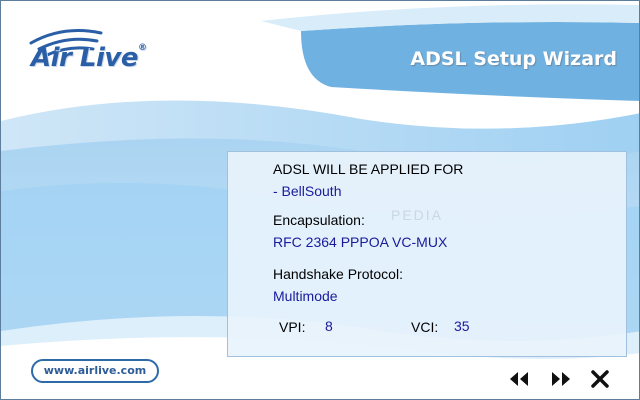 This screenshot has height=400, width=640. I want to click on watermark: PEDIA, so click(417, 215).